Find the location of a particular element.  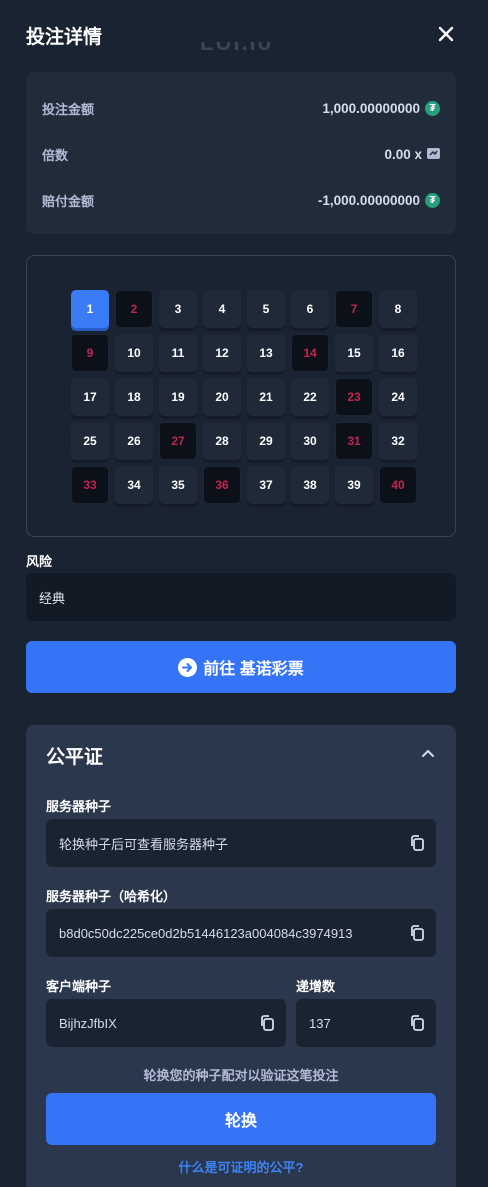

keno-tile-6: 6 is located at coordinates (310, 309).